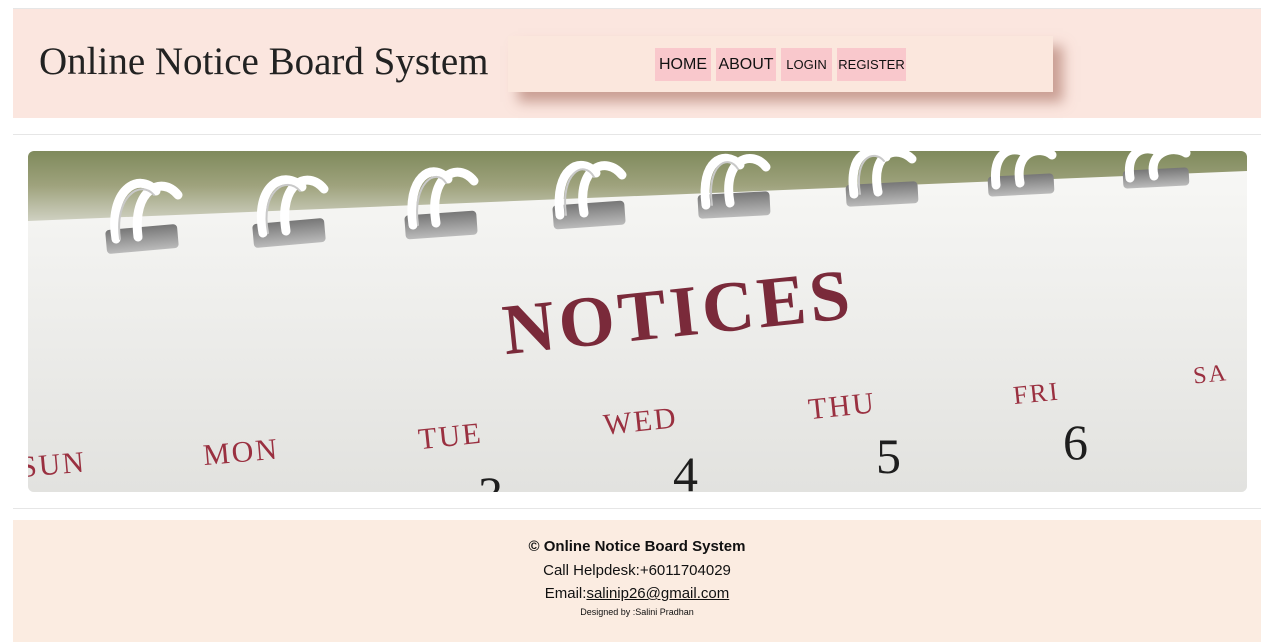 Image resolution: width=1264 pixels, height=642 pixels. What do you see at coordinates (1210, 374) in the screenshot?
I see `banner-day-sat: SA` at bounding box center [1210, 374].